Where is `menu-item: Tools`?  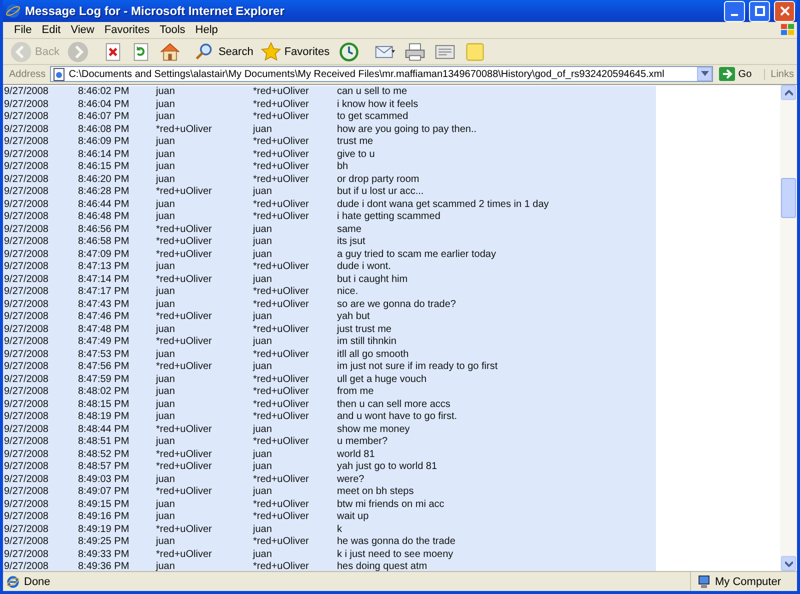 menu-item: Tools is located at coordinates (172, 30).